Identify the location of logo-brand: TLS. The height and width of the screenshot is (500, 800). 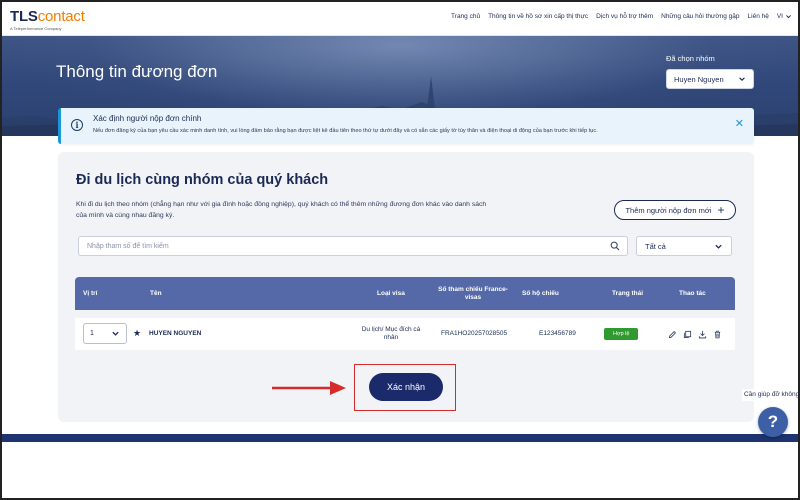
(24, 16).